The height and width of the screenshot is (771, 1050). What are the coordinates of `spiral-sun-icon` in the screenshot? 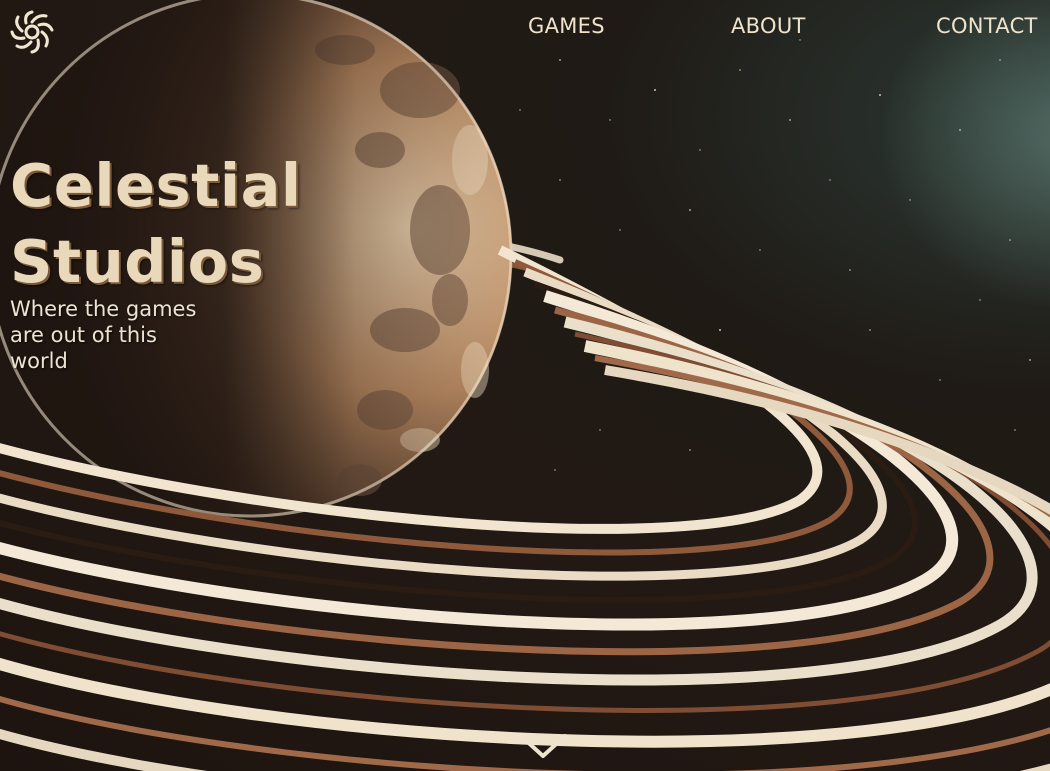 It's located at (32, 32).